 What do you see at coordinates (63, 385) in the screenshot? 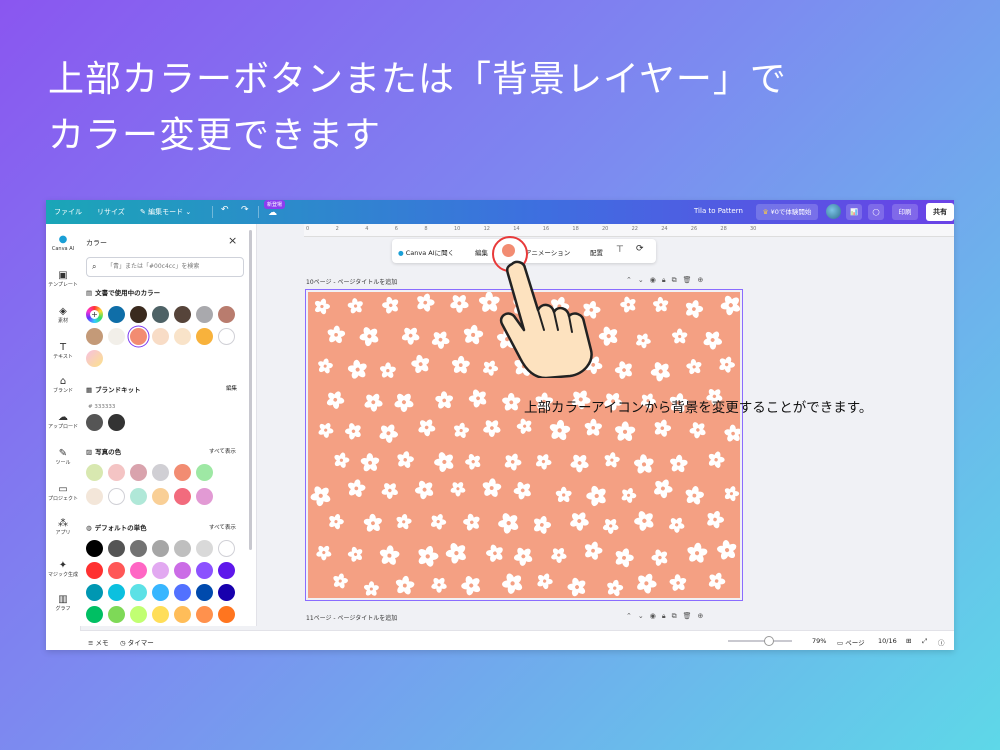
I see `rail-brand: ⌂ ブランド` at bounding box center [63, 385].